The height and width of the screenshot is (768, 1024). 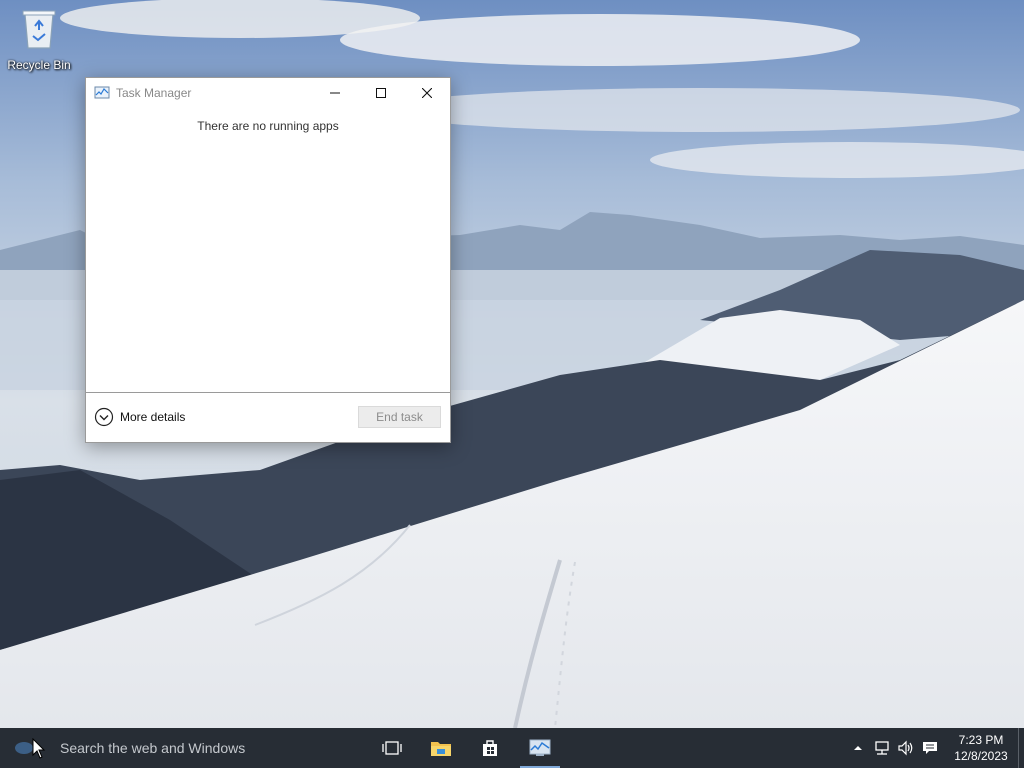 I want to click on show-desktop-button, so click(x=1021, y=748).